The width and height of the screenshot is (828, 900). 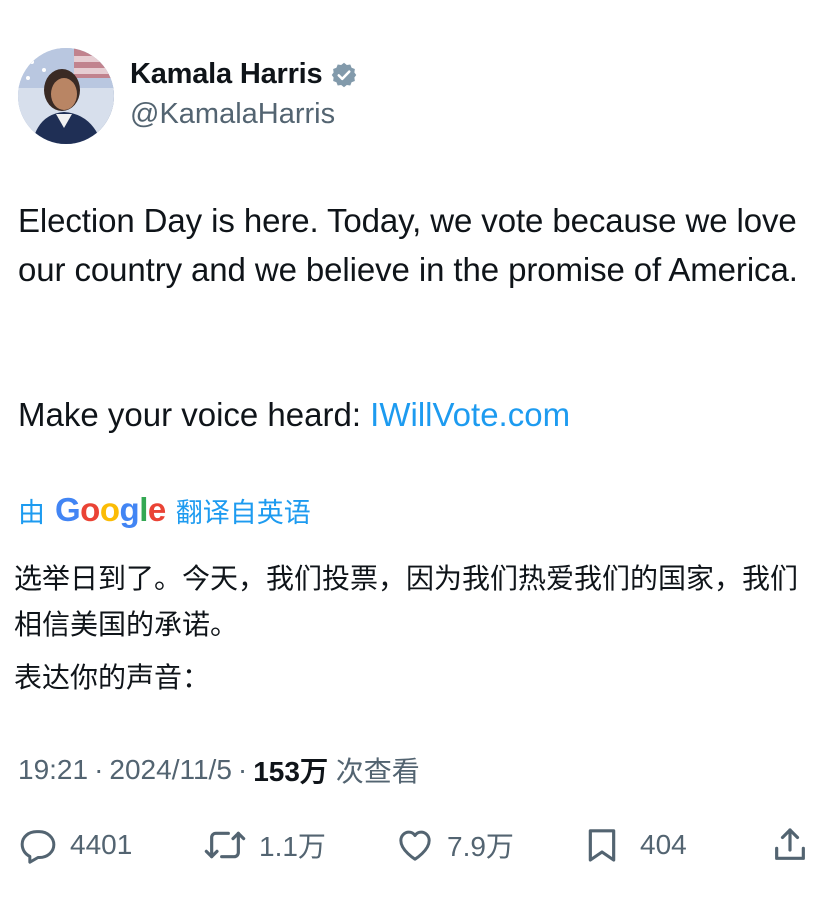 I want to click on share-button, so click(x=790, y=845).